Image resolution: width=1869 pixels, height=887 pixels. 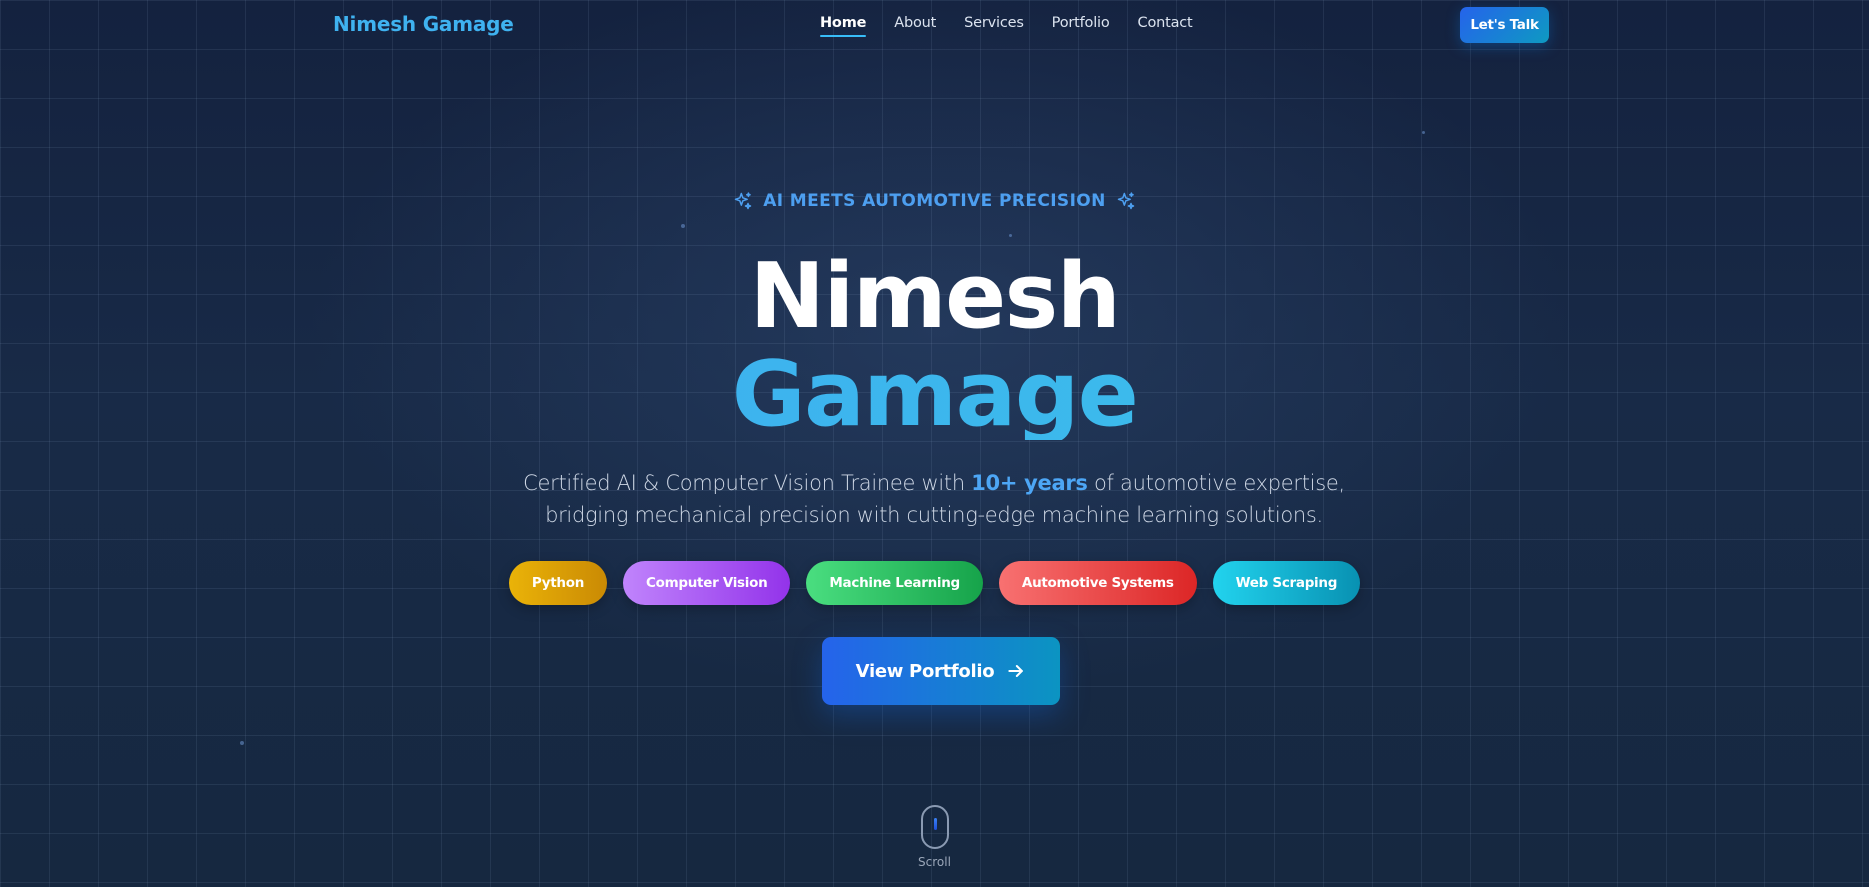 I want to click on nav-link-contact: Contact, so click(x=1165, y=26).